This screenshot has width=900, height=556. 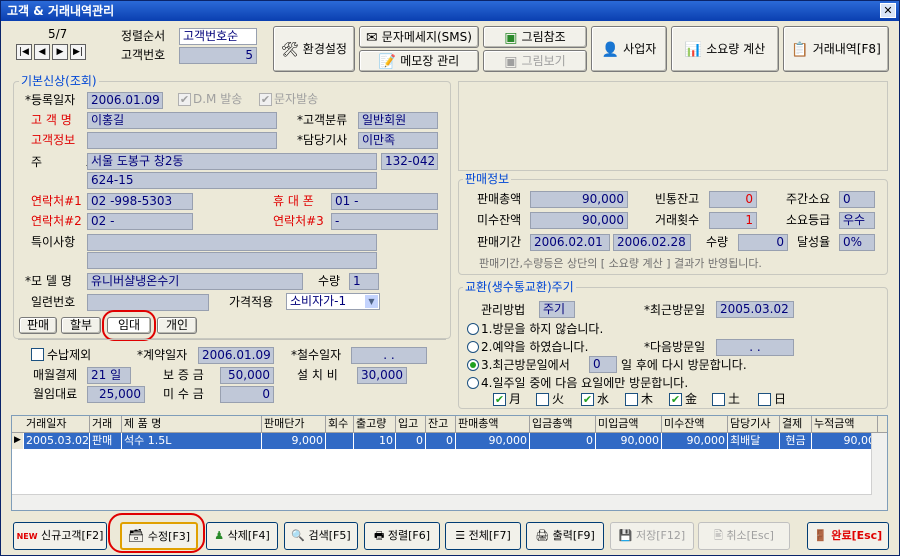 What do you see at coordinates (364, 281) in the screenshot?
I see `qty-field: 1` at bounding box center [364, 281].